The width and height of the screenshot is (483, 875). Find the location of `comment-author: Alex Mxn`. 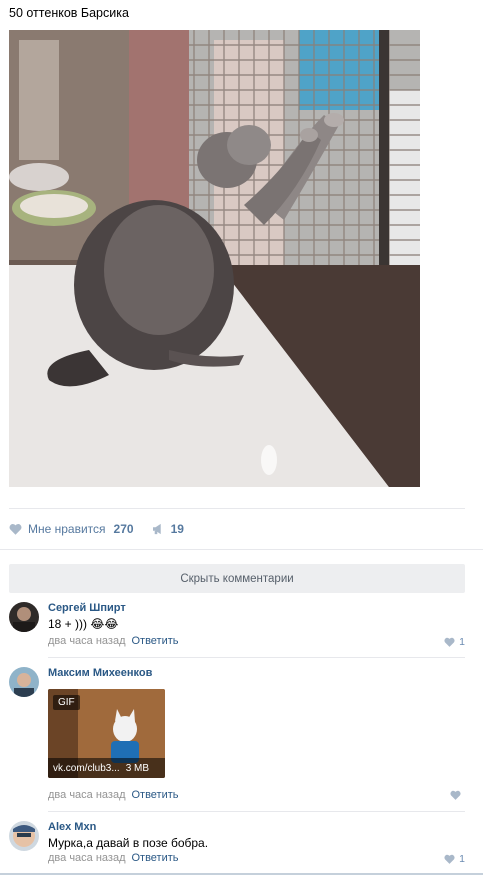

comment-author: Alex Mxn is located at coordinates (72, 827).